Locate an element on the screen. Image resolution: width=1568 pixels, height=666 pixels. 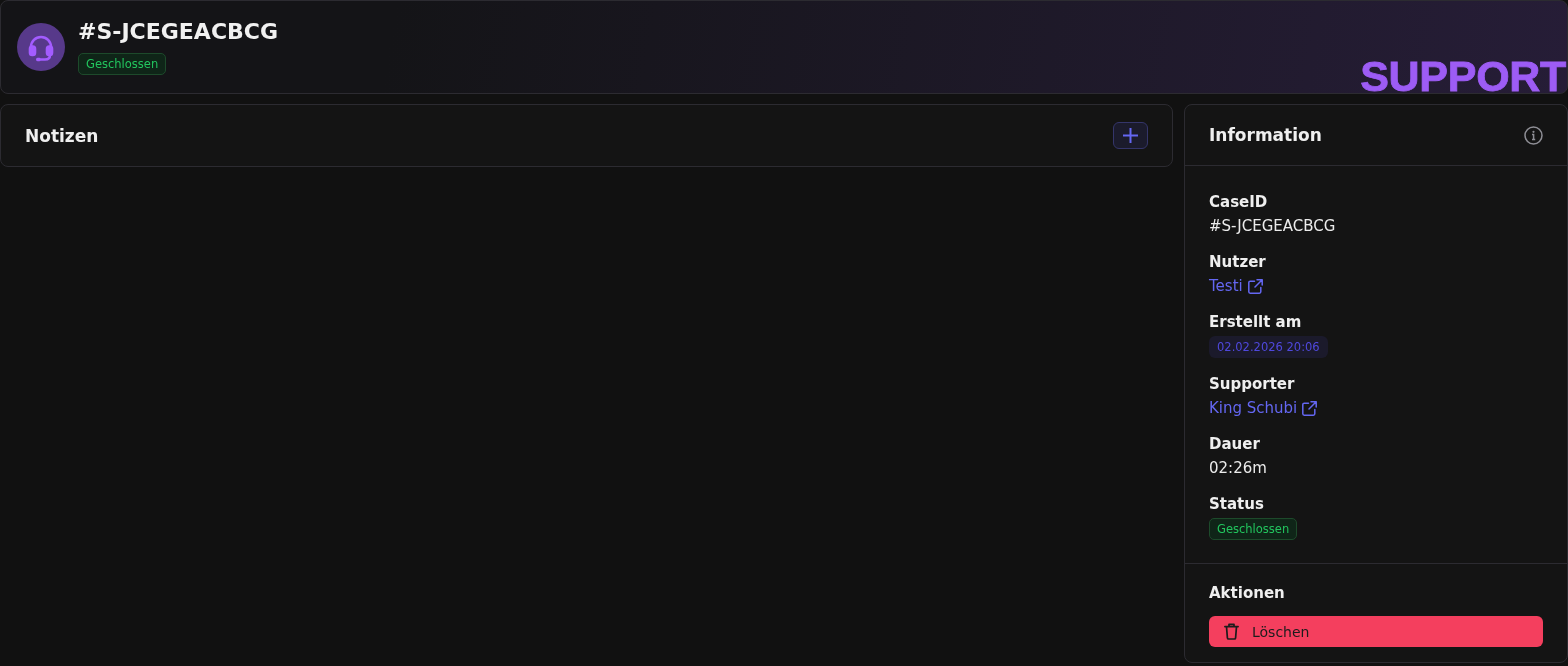
profile-link: King Schubi is located at coordinates (1263, 408).